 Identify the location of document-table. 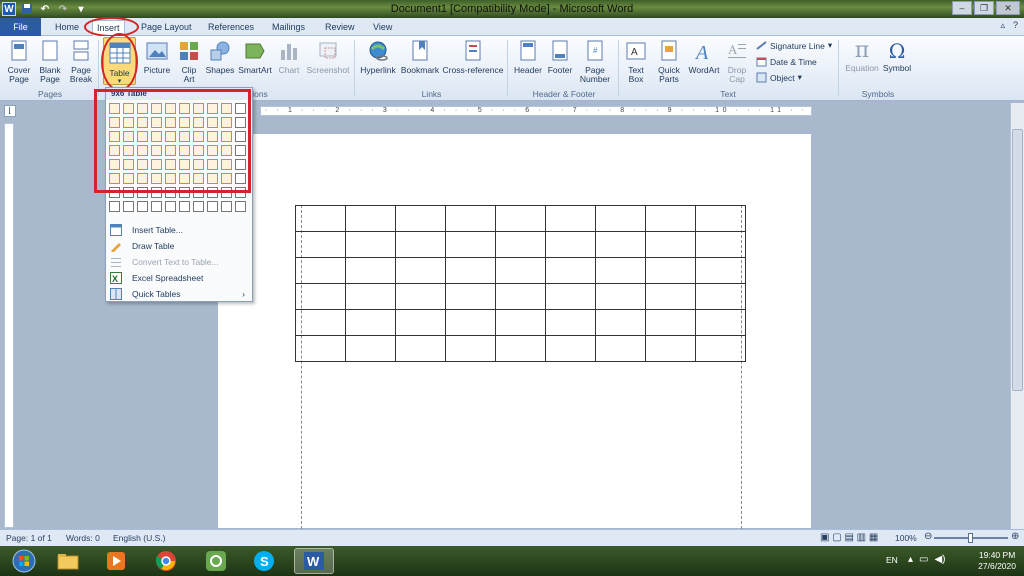
(520, 283).